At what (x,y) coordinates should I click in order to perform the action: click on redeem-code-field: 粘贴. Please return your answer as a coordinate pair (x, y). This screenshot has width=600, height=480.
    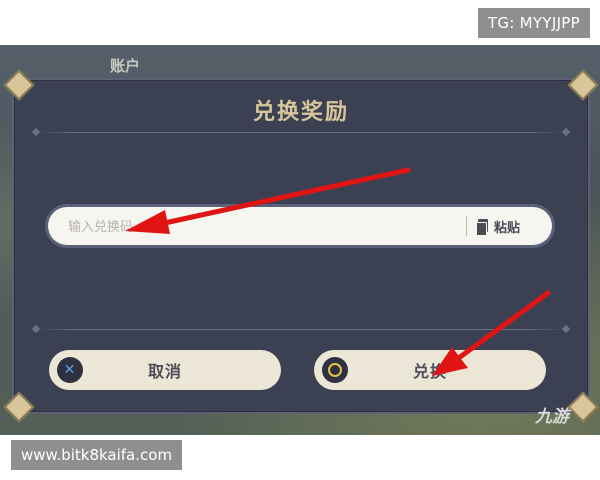
    Looking at the image, I should click on (300, 227).